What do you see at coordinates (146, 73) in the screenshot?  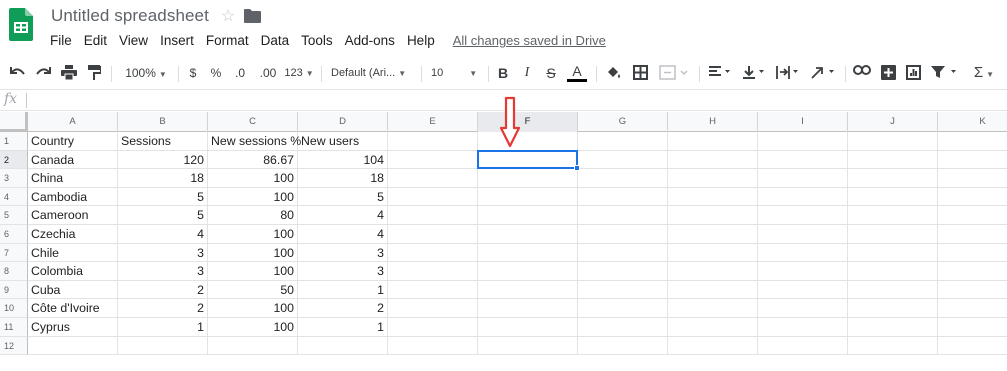 I see `zoom-select: 100% ▼` at bounding box center [146, 73].